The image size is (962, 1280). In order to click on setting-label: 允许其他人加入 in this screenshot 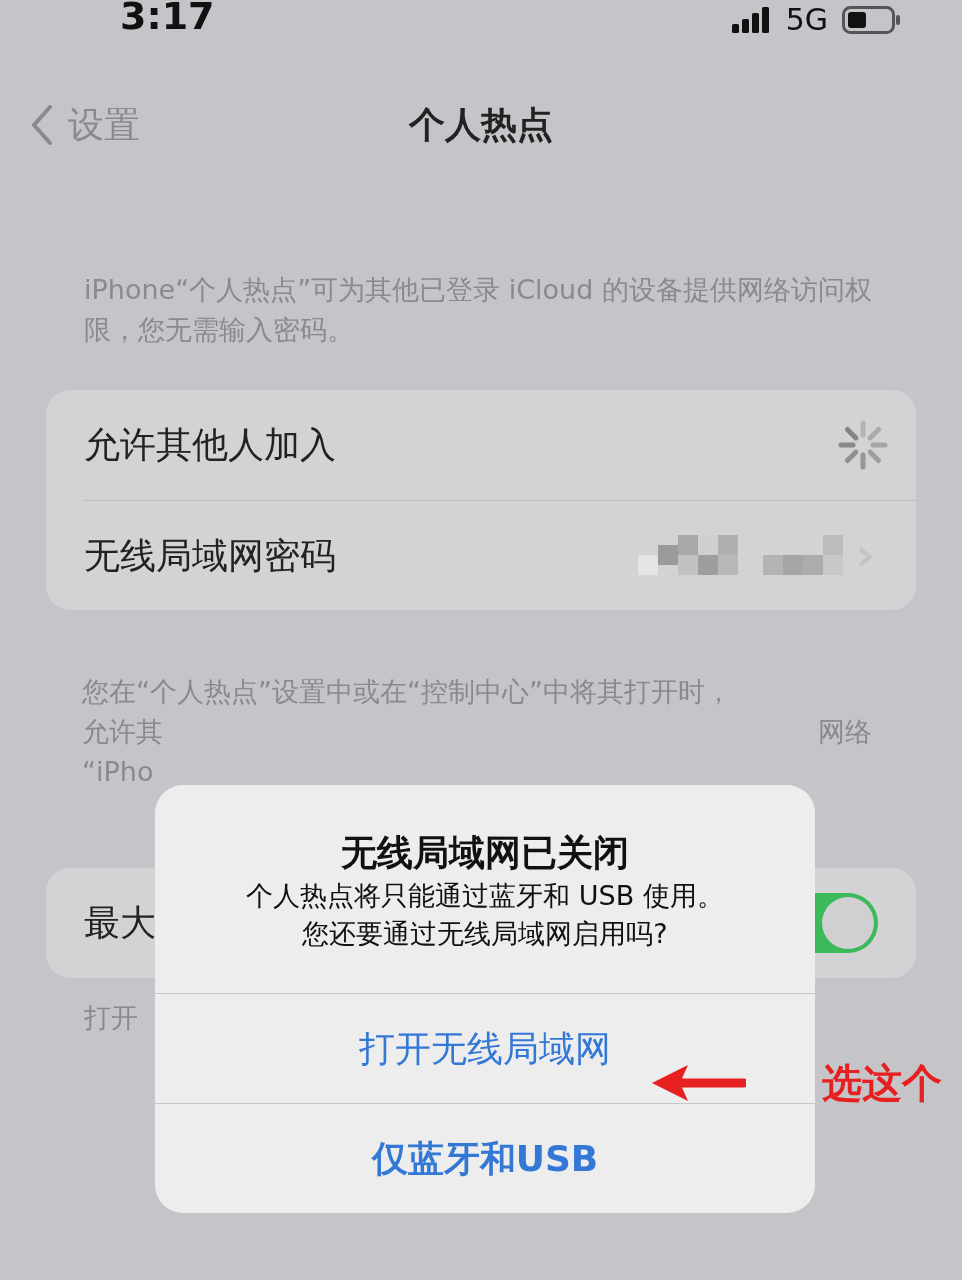, I will do `click(210, 445)`.